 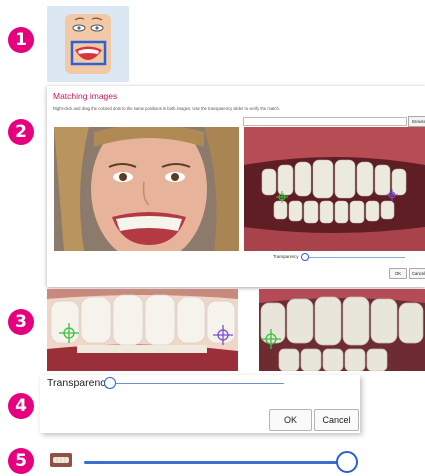 What do you see at coordinates (21, 40) in the screenshot?
I see `step-badge-1: 1` at bounding box center [21, 40].